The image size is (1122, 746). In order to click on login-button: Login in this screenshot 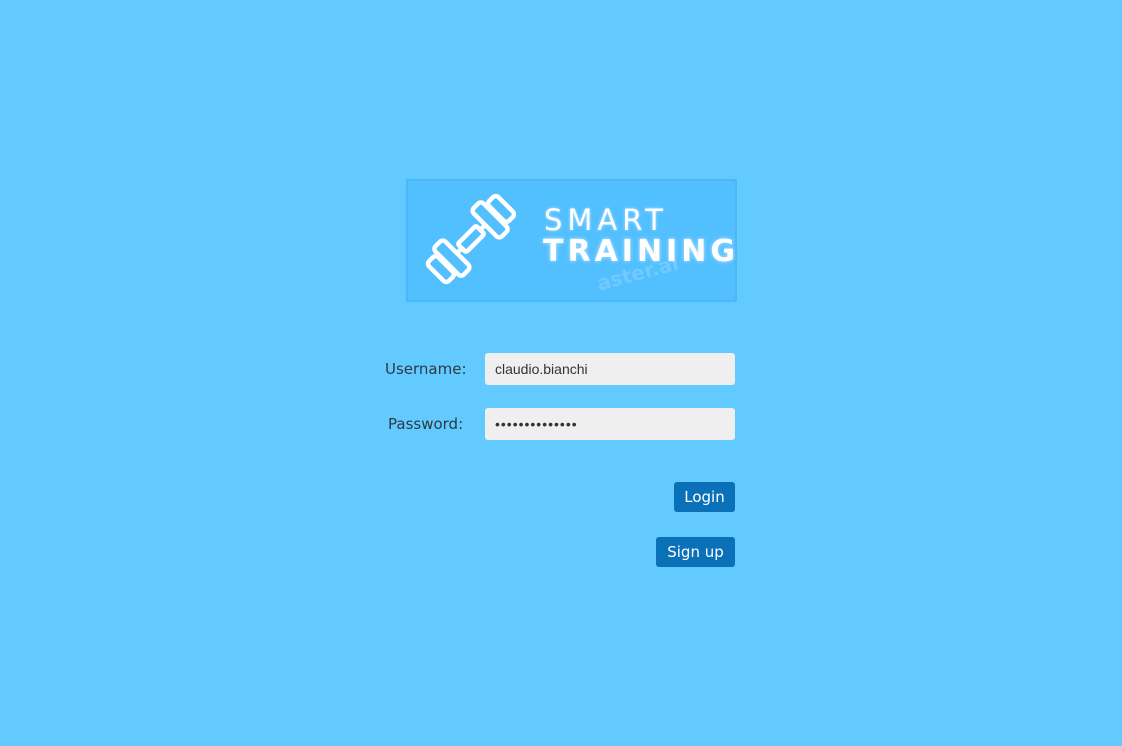, I will do `click(704, 497)`.